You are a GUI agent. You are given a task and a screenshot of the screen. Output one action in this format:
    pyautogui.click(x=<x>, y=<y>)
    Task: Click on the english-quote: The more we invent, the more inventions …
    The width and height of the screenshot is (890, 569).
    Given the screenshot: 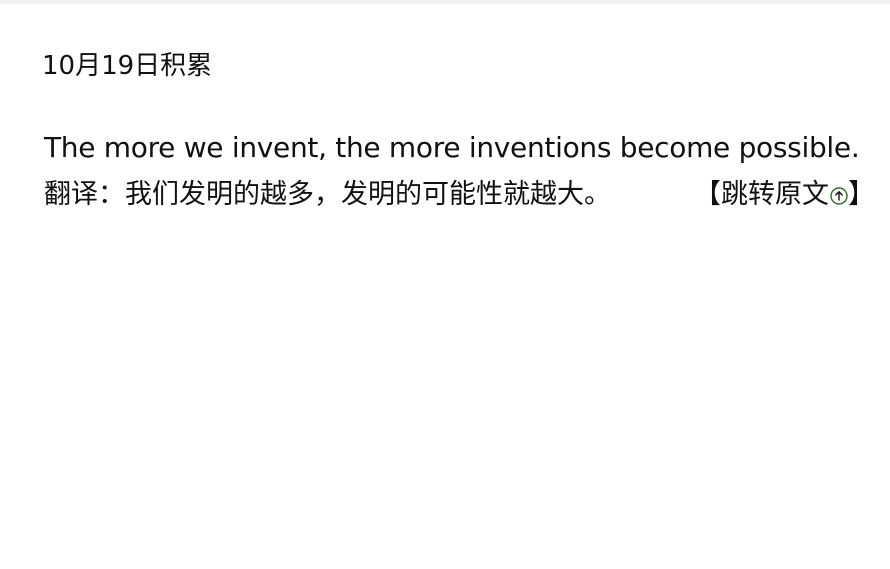 What is the action you would take?
    pyautogui.click(x=452, y=147)
    